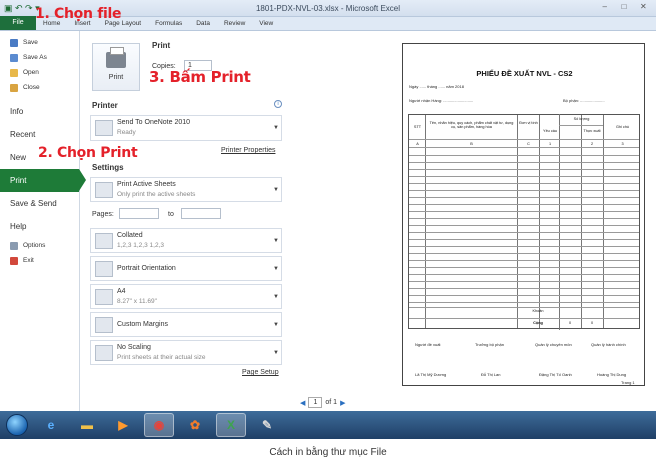  What do you see at coordinates (39, 111) in the screenshot?
I see `nav-info: Info` at bounding box center [39, 111].